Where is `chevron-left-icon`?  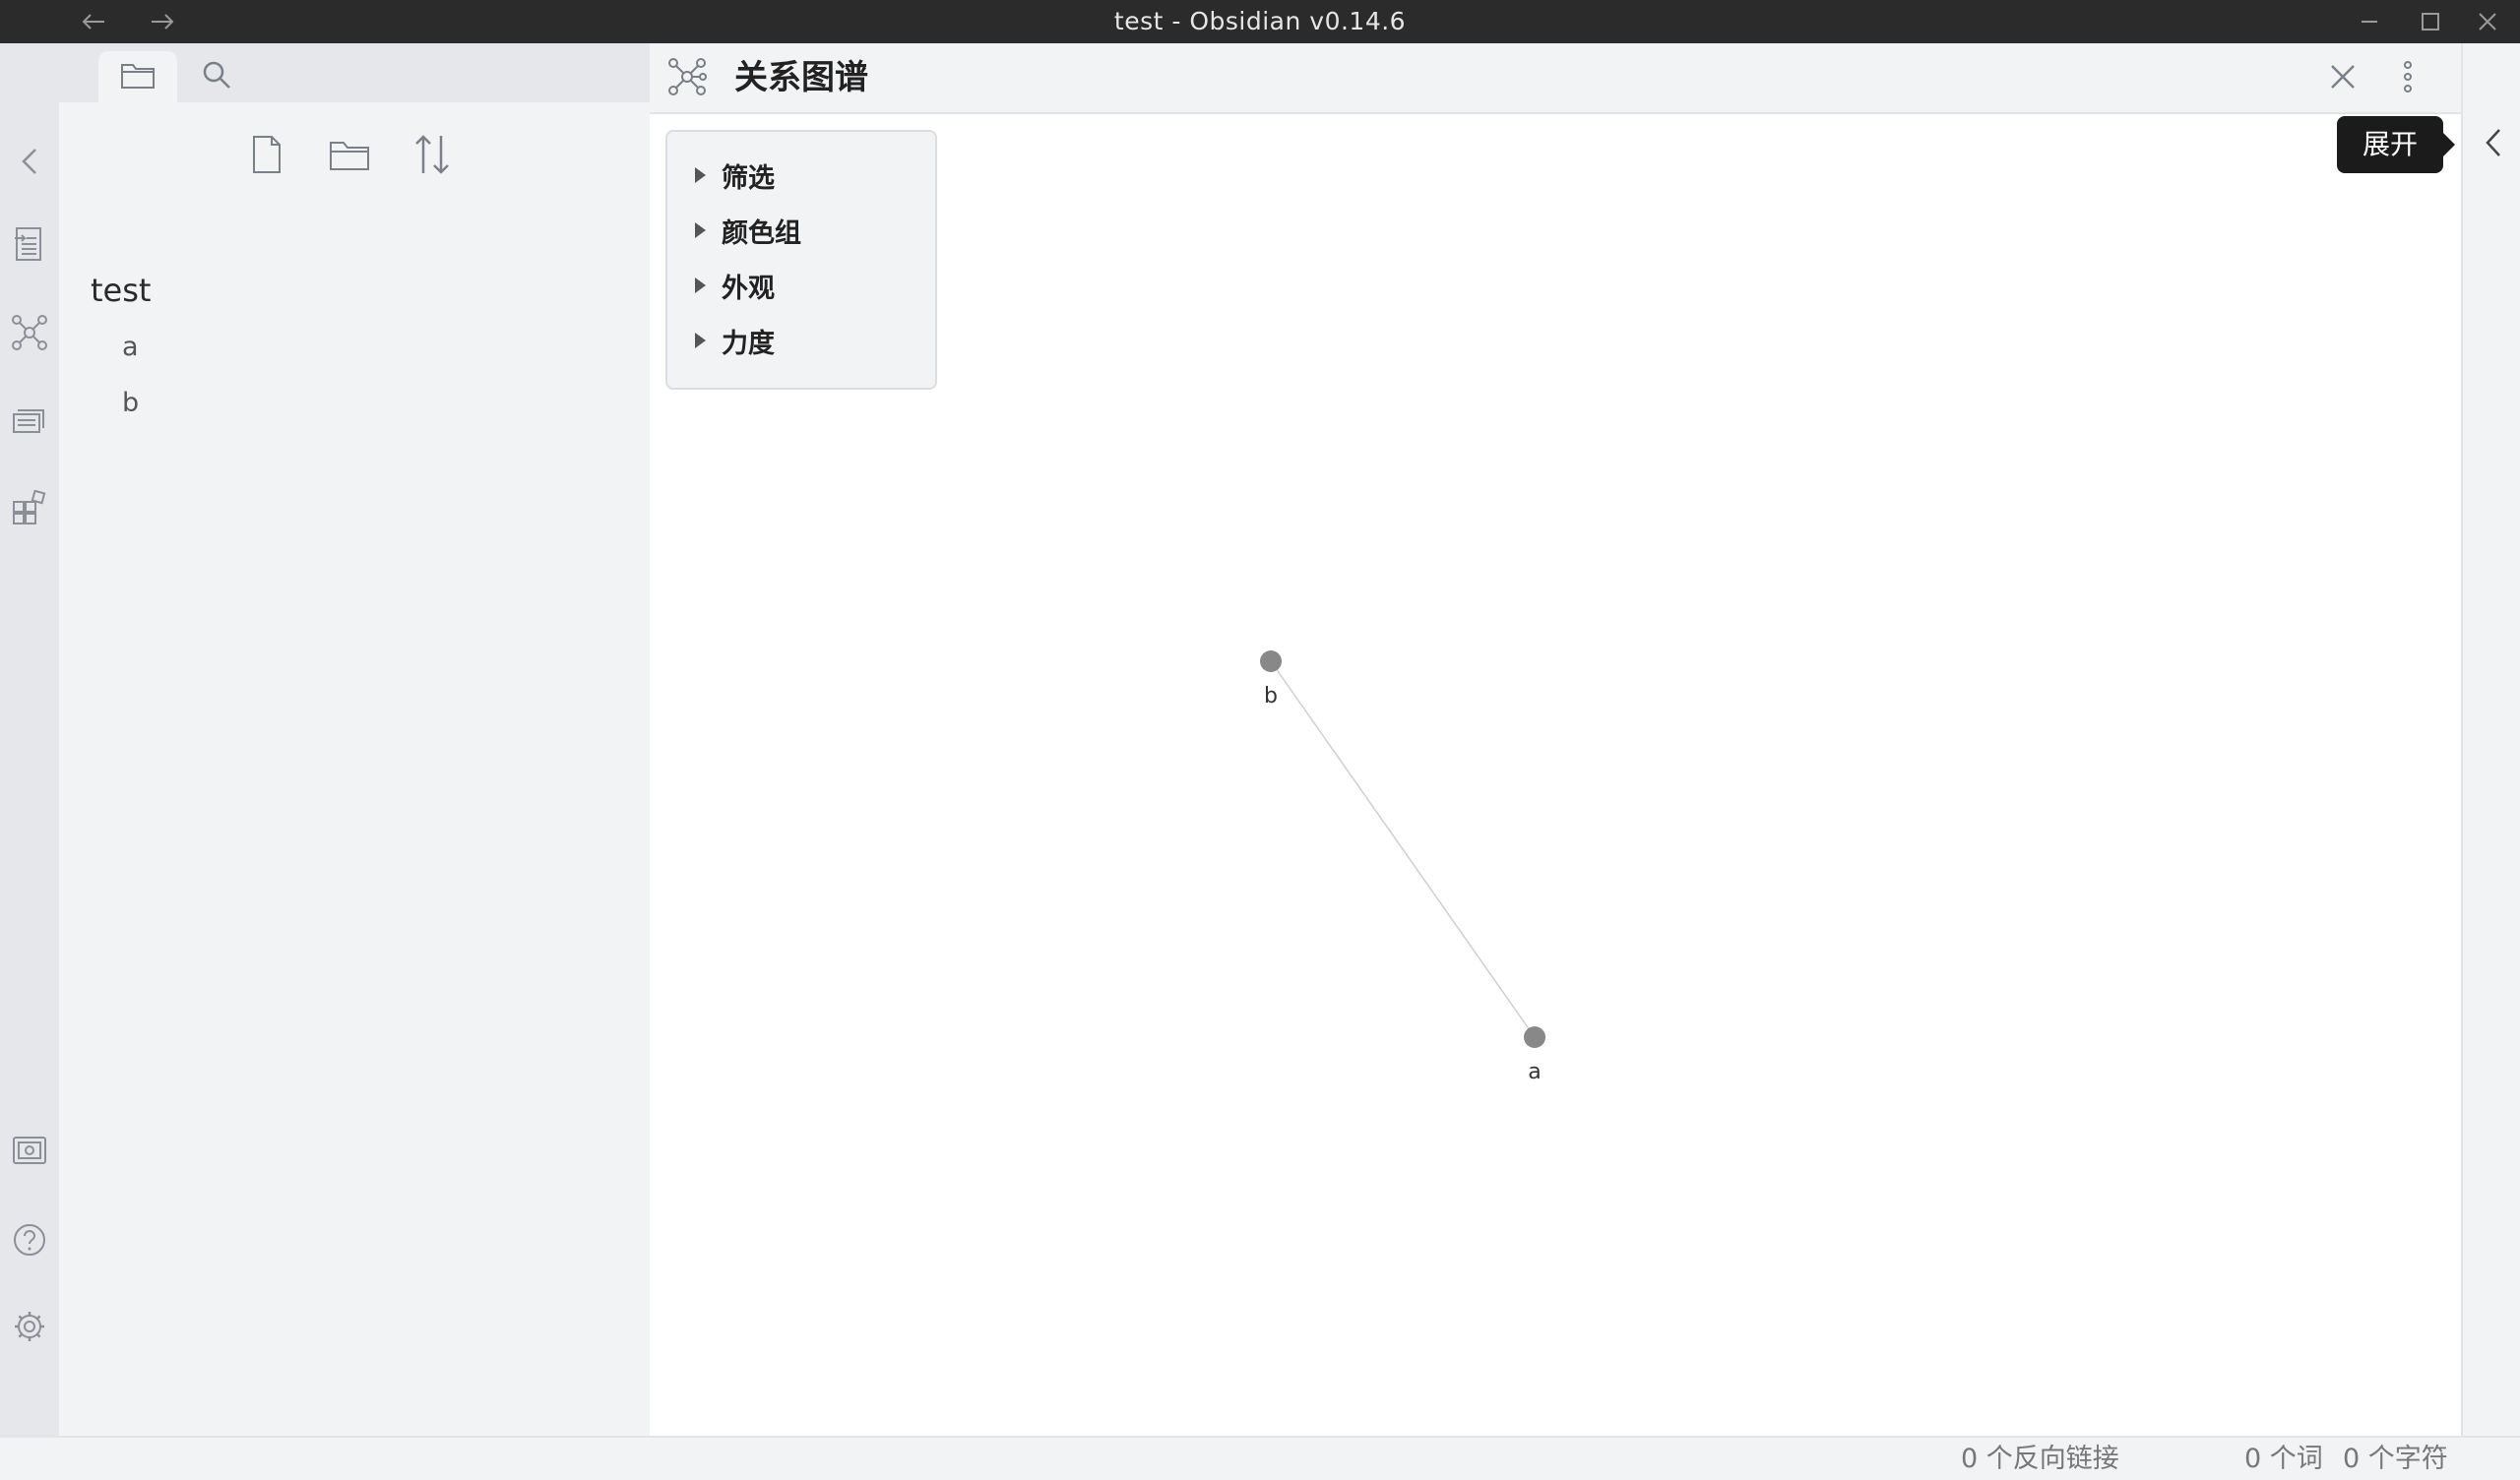 chevron-left-icon is located at coordinates (2493, 144).